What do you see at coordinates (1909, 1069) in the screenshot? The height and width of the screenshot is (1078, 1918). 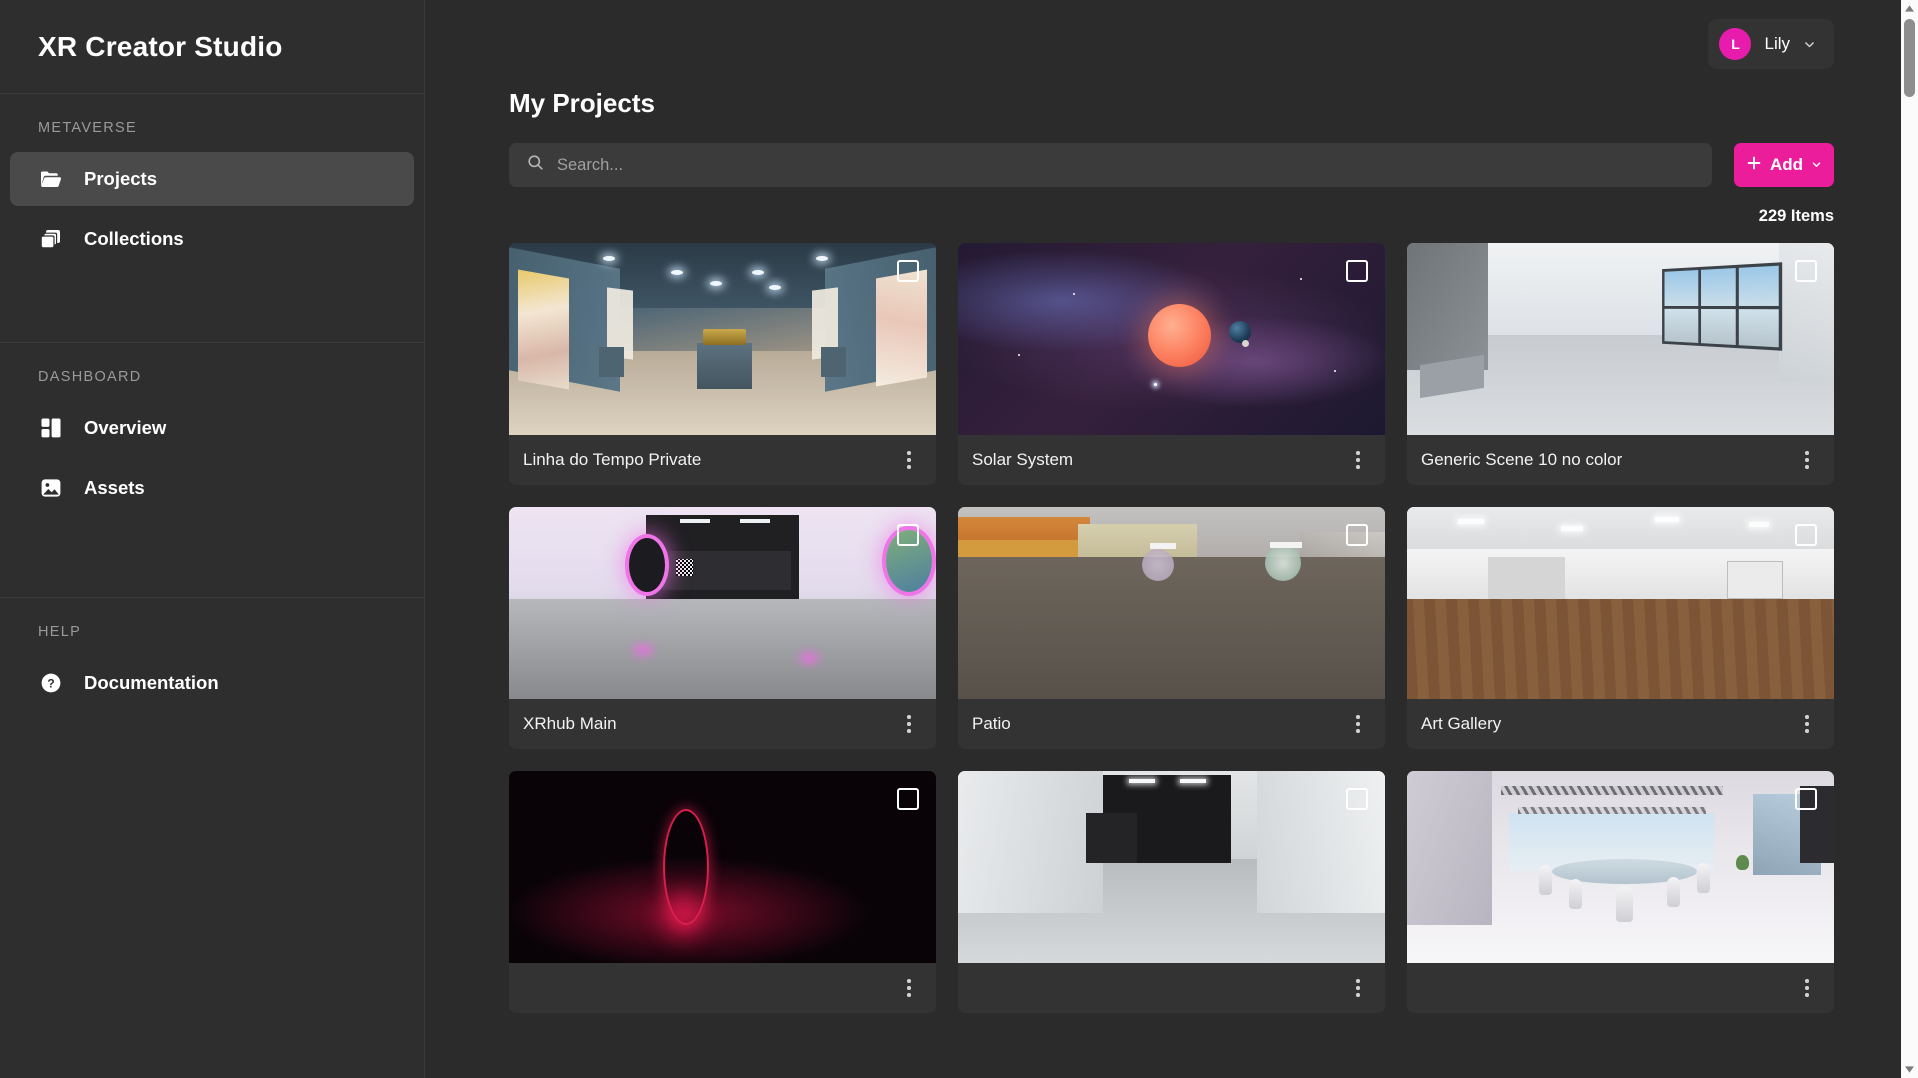 I see `scroll-down-arrow-icon` at bounding box center [1909, 1069].